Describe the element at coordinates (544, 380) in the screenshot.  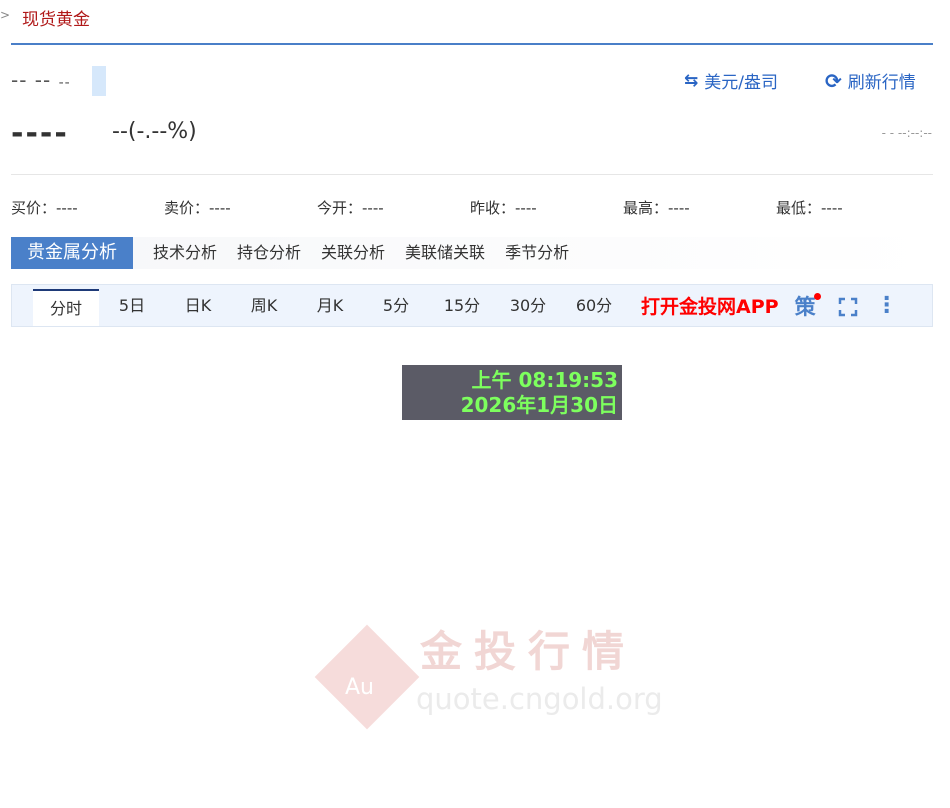
I see `overlay-time: 上午 08:19:53` at that location.